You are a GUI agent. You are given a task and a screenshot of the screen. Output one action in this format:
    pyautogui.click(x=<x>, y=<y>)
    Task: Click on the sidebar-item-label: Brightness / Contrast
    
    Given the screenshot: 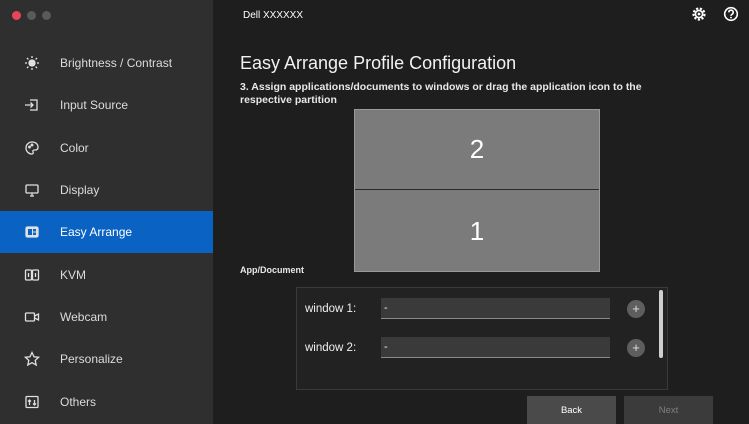 What is the action you would take?
    pyautogui.click(x=116, y=63)
    